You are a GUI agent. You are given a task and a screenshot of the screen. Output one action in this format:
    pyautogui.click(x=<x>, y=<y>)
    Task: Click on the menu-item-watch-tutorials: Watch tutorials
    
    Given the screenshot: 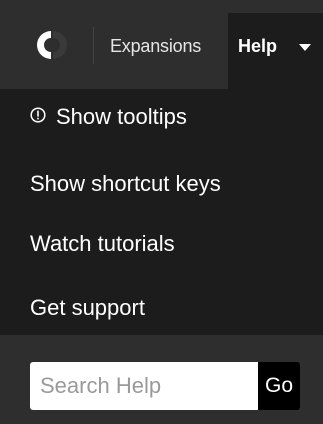 What is the action you would take?
    pyautogui.click(x=102, y=244)
    